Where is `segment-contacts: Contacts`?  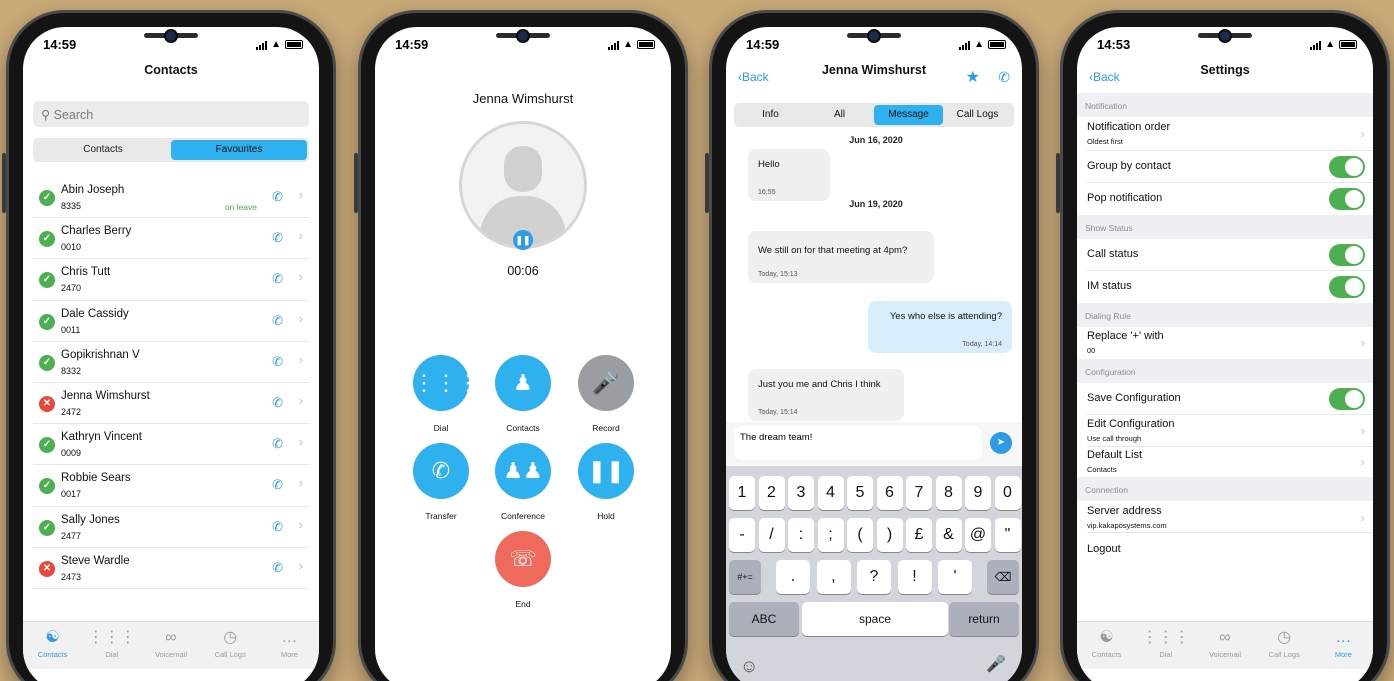
segment-contacts: Contacts is located at coordinates (103, 150).